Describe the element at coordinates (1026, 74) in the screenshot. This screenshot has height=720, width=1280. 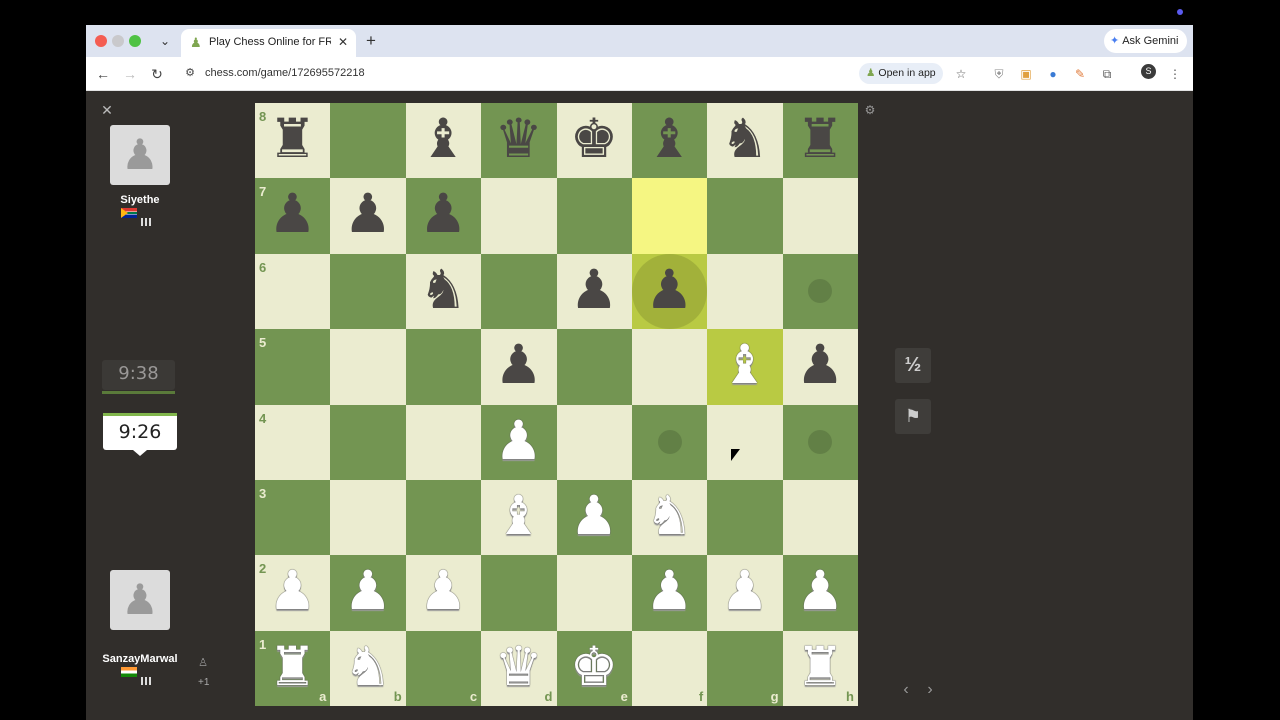
I see `extension-square-icon: ▣` at that location.